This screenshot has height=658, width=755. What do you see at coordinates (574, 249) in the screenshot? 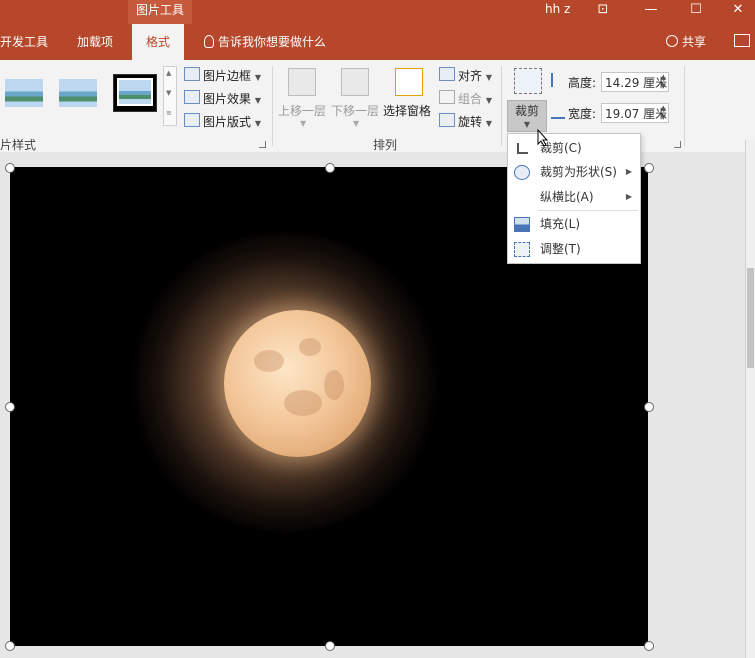
I see `menu-item-fit: 调整(T)` at bounding box center [574, 249].